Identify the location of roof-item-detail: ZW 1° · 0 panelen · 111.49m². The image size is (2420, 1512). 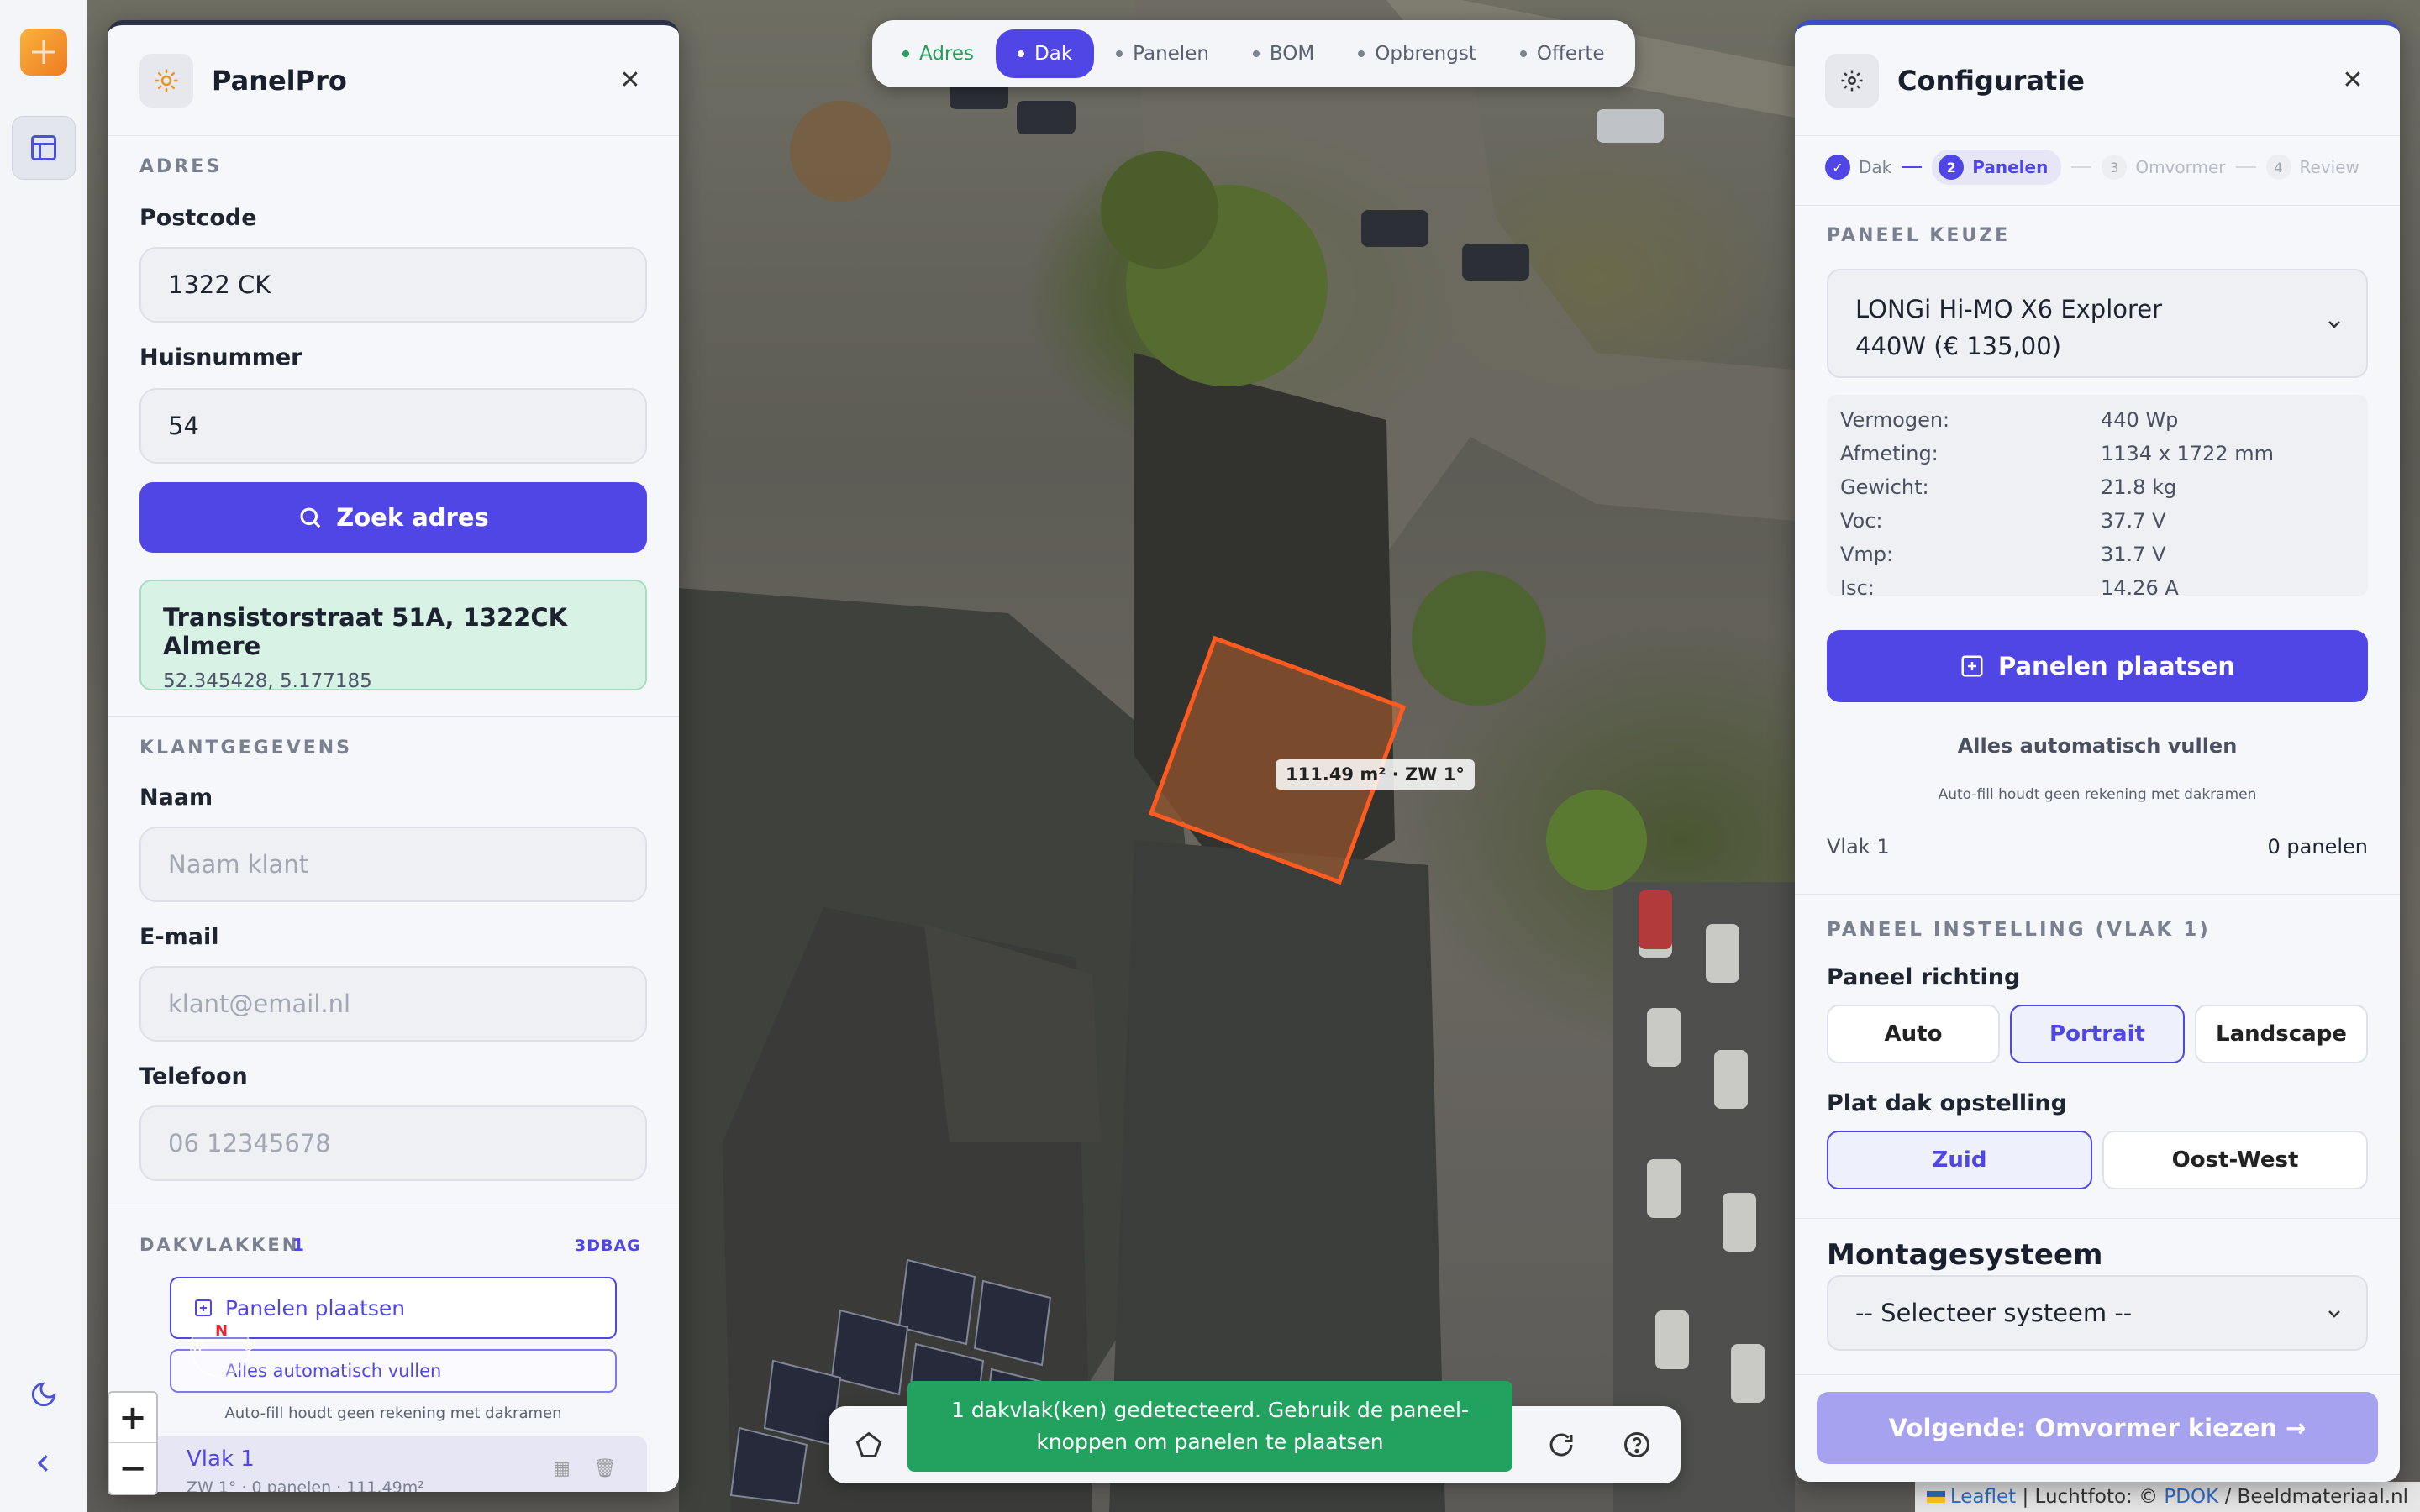
(306, 1485).